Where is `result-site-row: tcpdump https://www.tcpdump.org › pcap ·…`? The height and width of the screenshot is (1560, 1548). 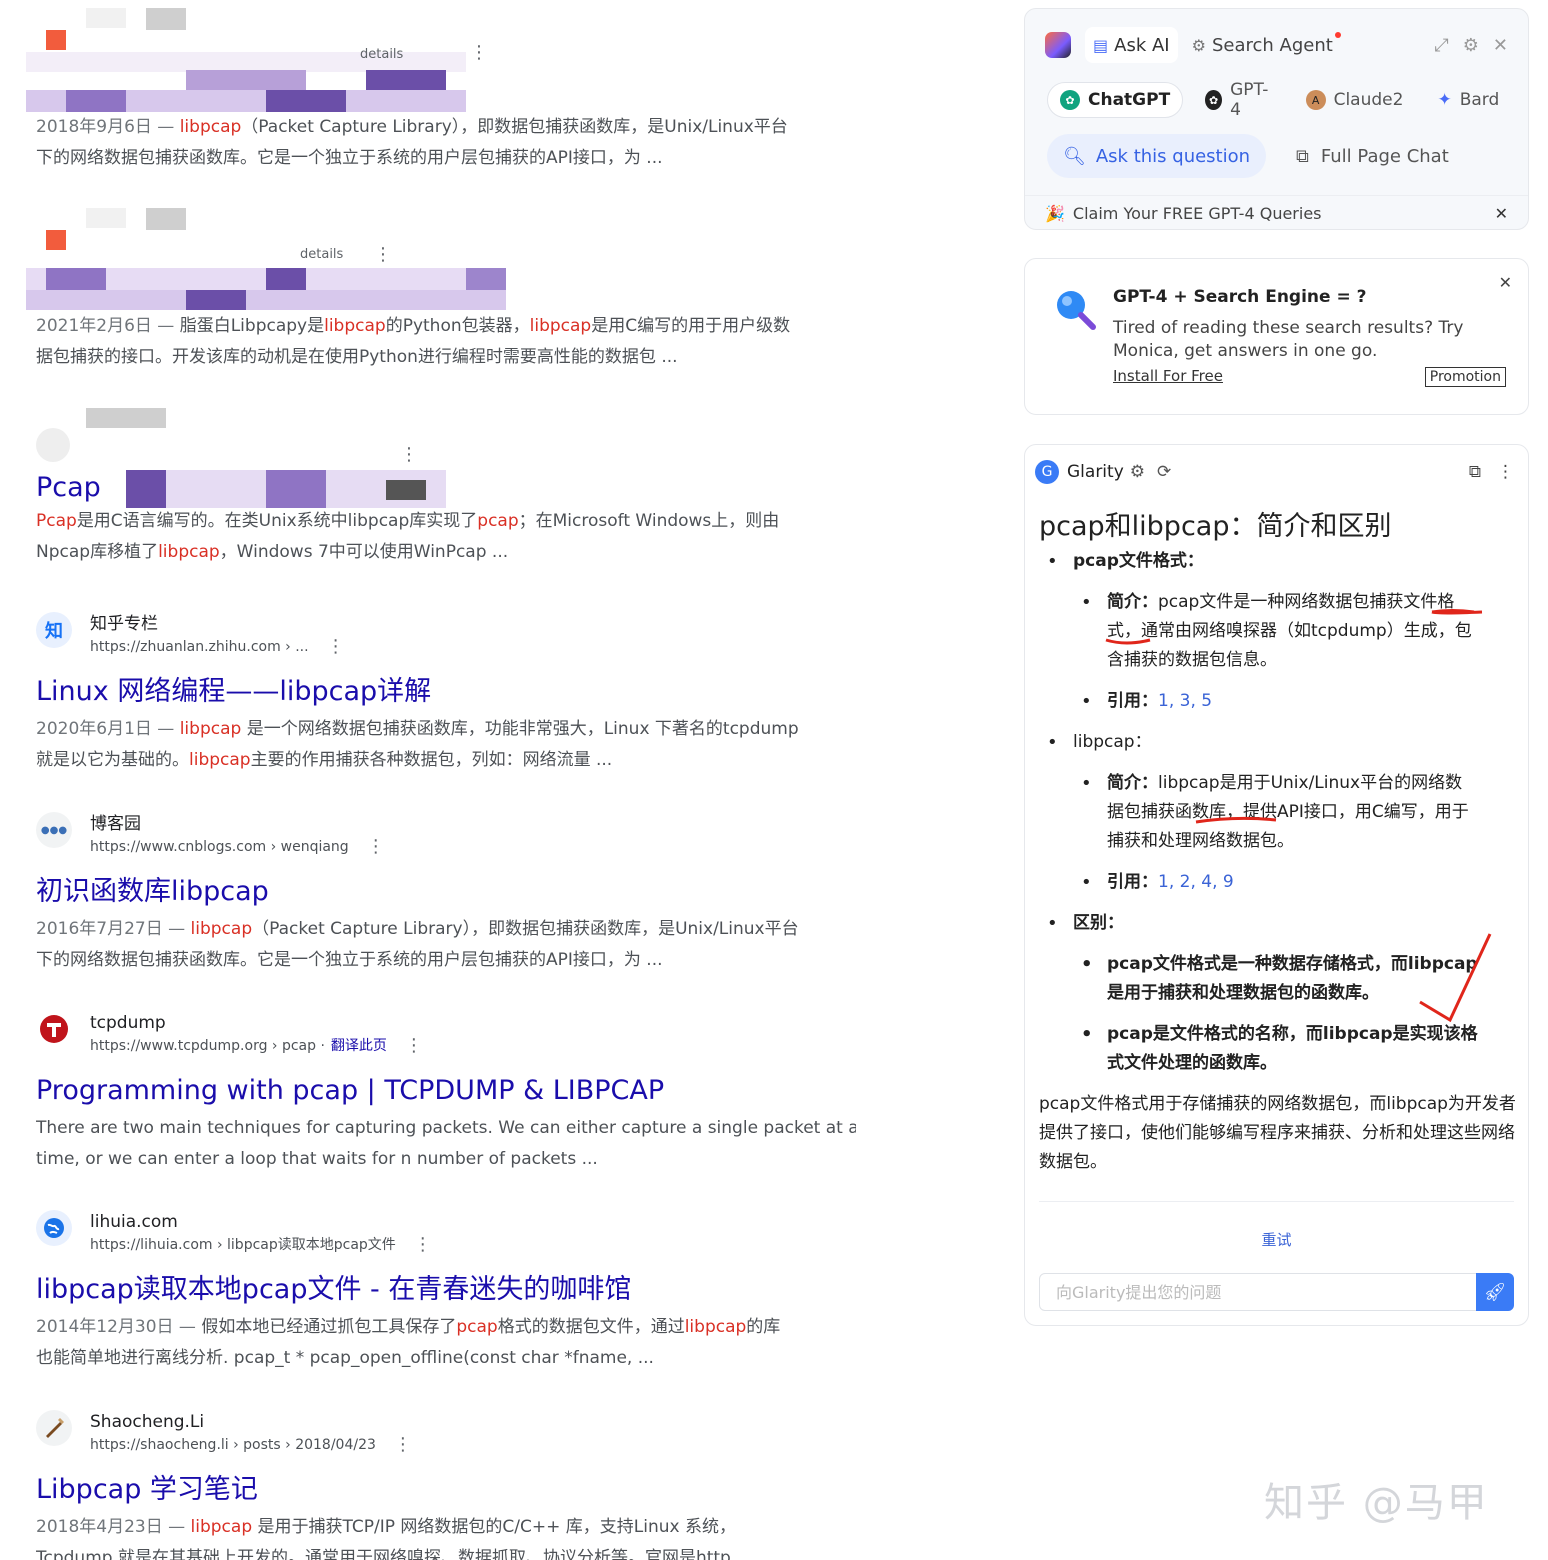
result-site-row: tcpdump https://www.tcpdump.org › pcap ·… is located at coordinates (446, 1039).